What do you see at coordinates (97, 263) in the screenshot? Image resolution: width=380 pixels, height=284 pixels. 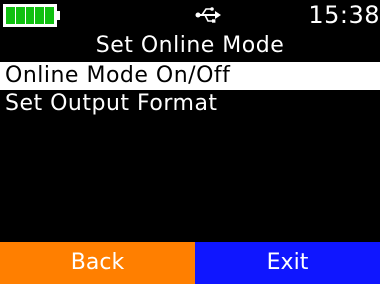 I see `back-button: Back` at bounding box center [97, 263].